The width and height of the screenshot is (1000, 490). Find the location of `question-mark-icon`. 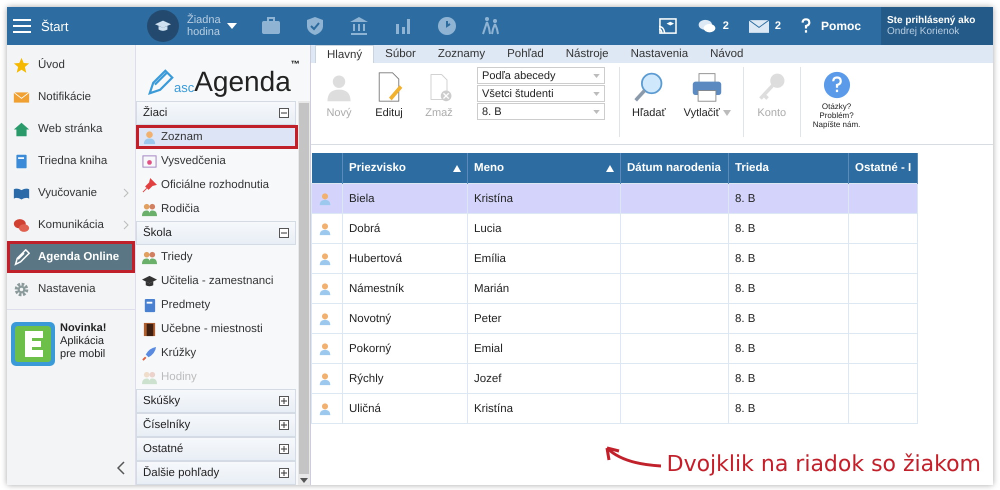

question-mark-icon is located at coordinates (836, 85).